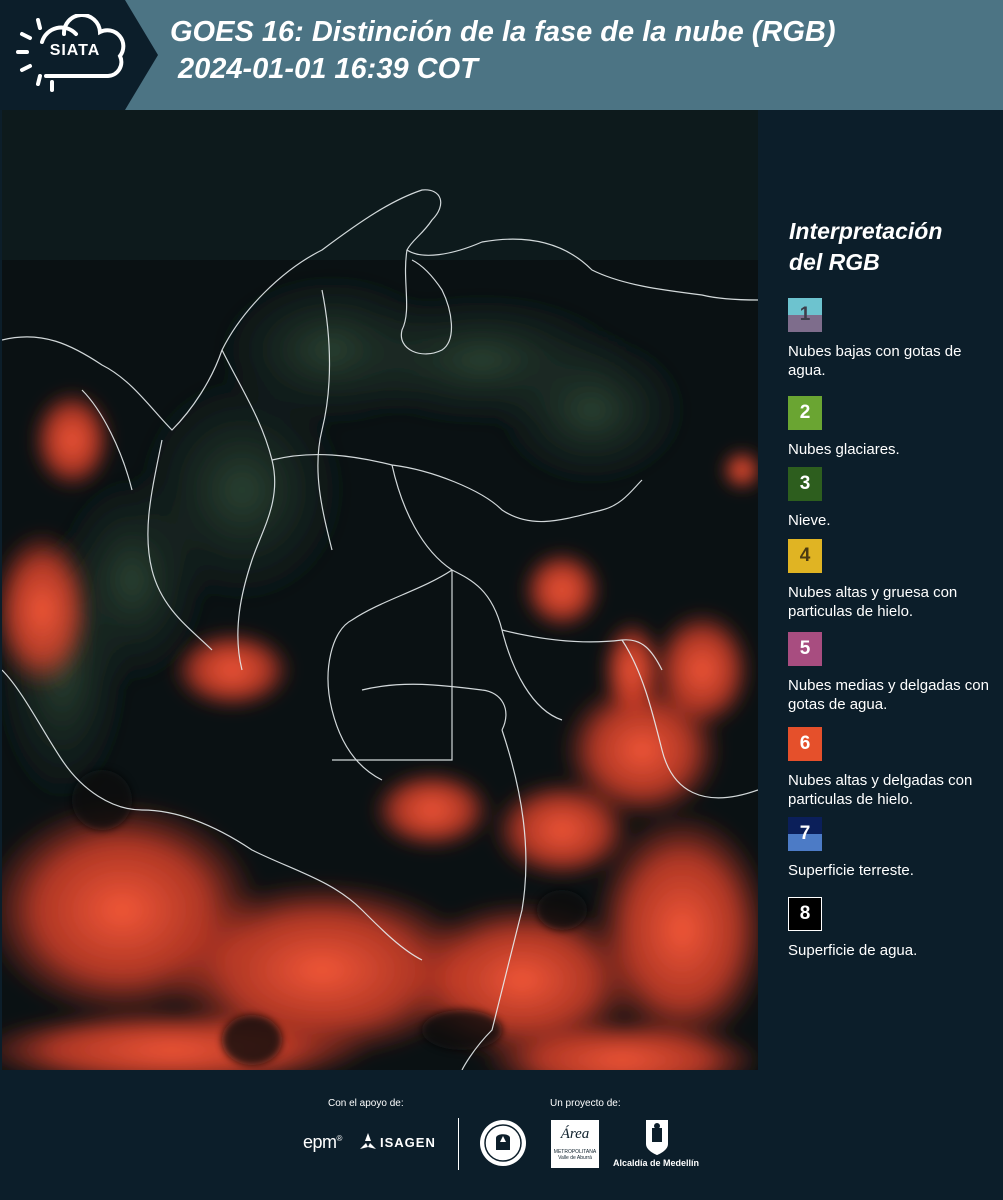 Image resolution: width=1003 pixels, height=1200 pixels. I want to click on isagen-logo-text: ISAGEN, so click(408, 1142).